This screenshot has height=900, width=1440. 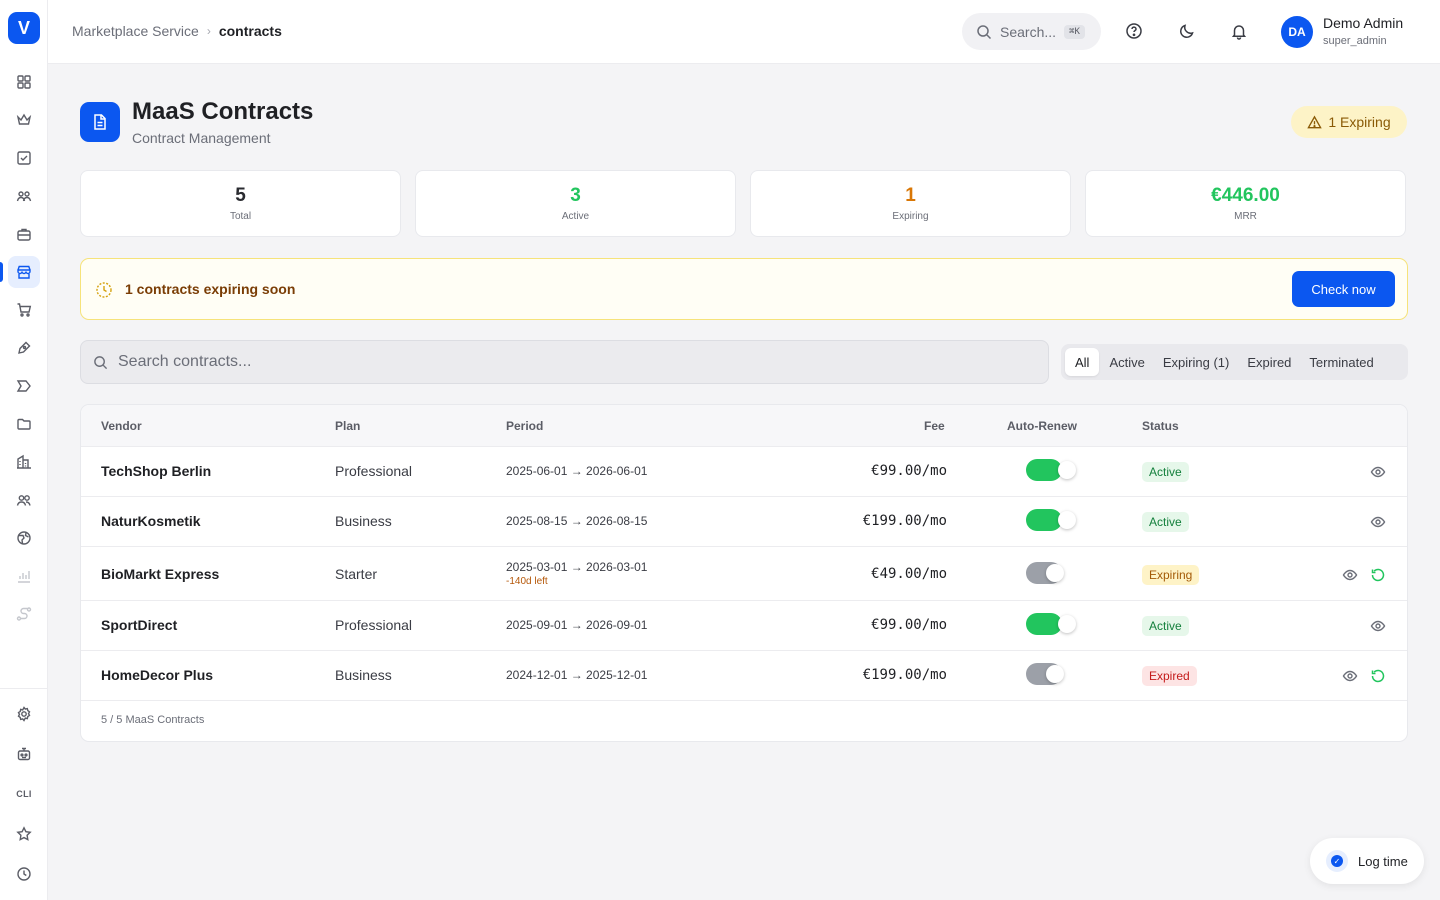 What do you see at coordinates (24, 500) in the screenshot?
I see `sidebar-item-teams` at bounding box center [24, 500].